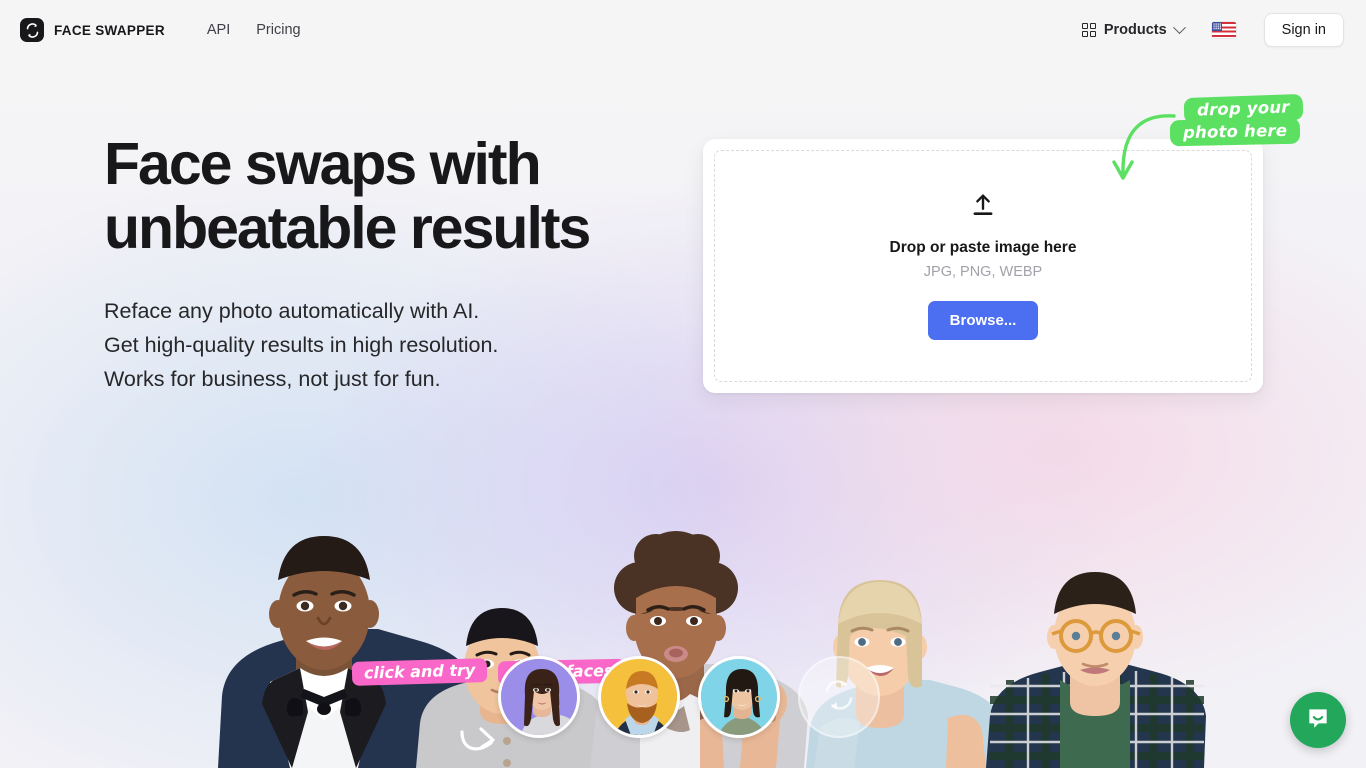 The width and height of the screenshot is (1366, 768). Describe the element at coordinates (983, 272) in the screenshot. I see `upload-formats: JPG, PNG, WEBP` at that location.